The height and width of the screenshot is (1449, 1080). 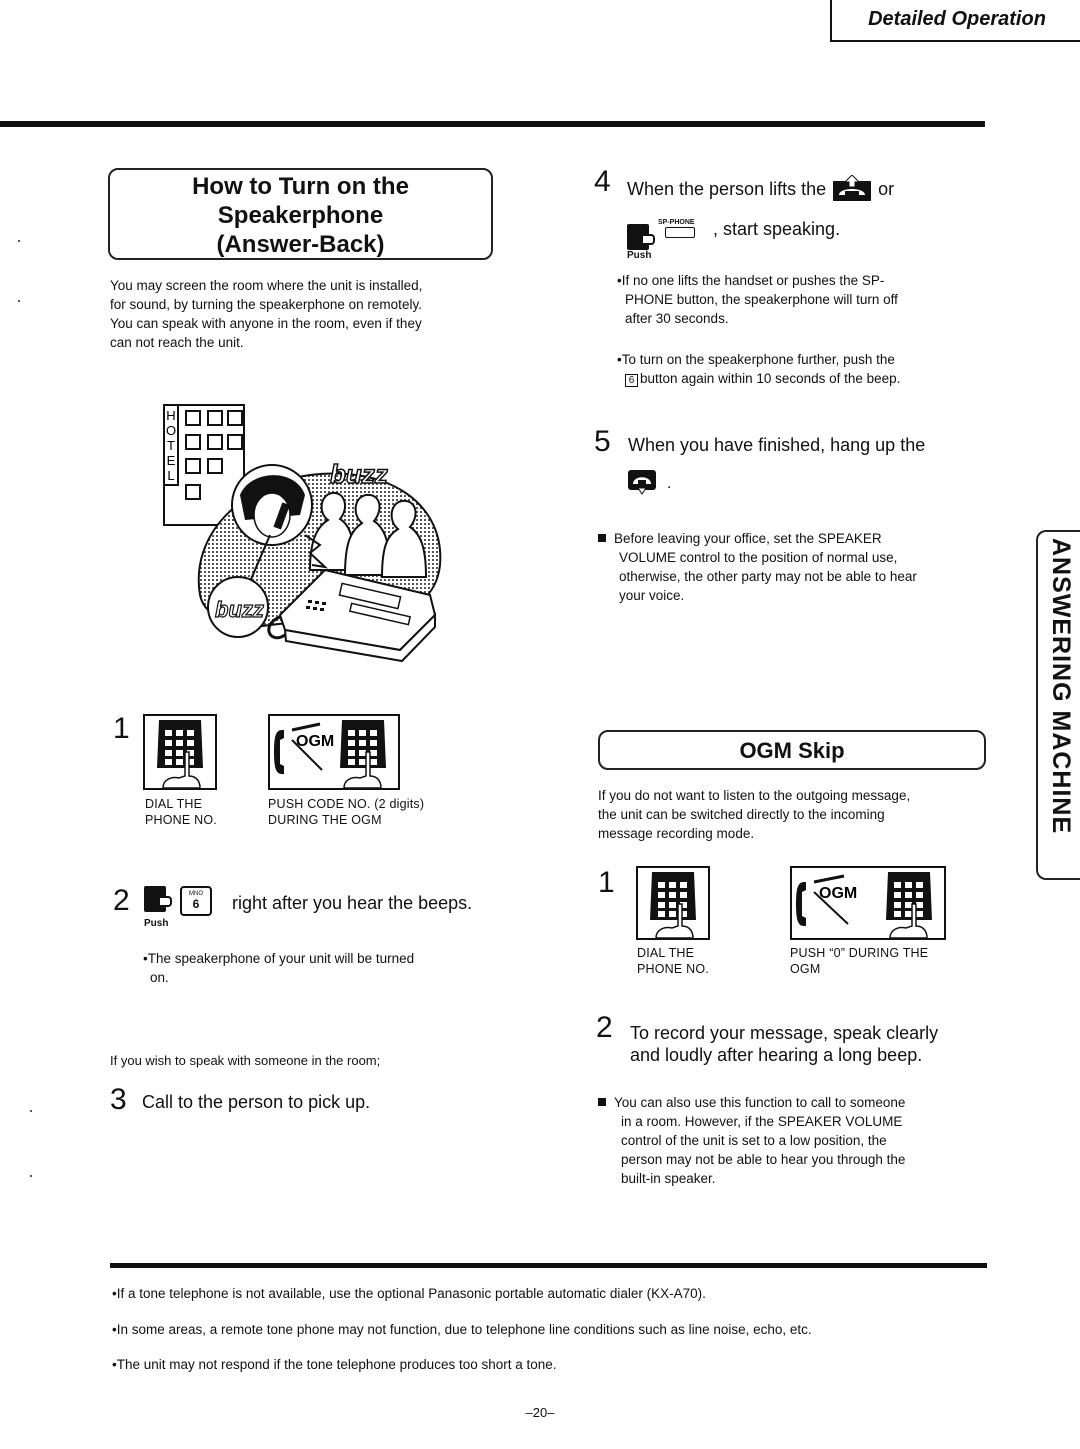 What do you see at coordinates (777, 229) in the screenshot?
I see `step4-text-b: , start speaking.` at bounding box center [777, 229].